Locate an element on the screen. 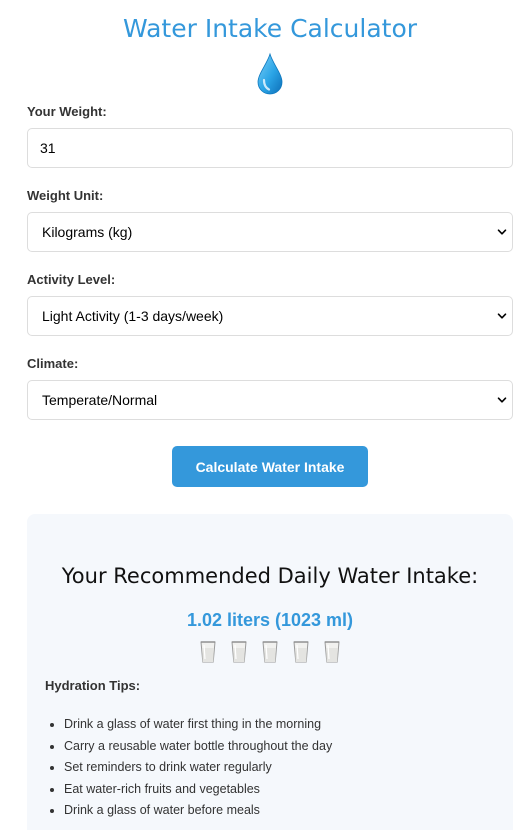 The image size is (532, 830). weight-unit-label: Weight Unit: is located at coordinates (65, 195).